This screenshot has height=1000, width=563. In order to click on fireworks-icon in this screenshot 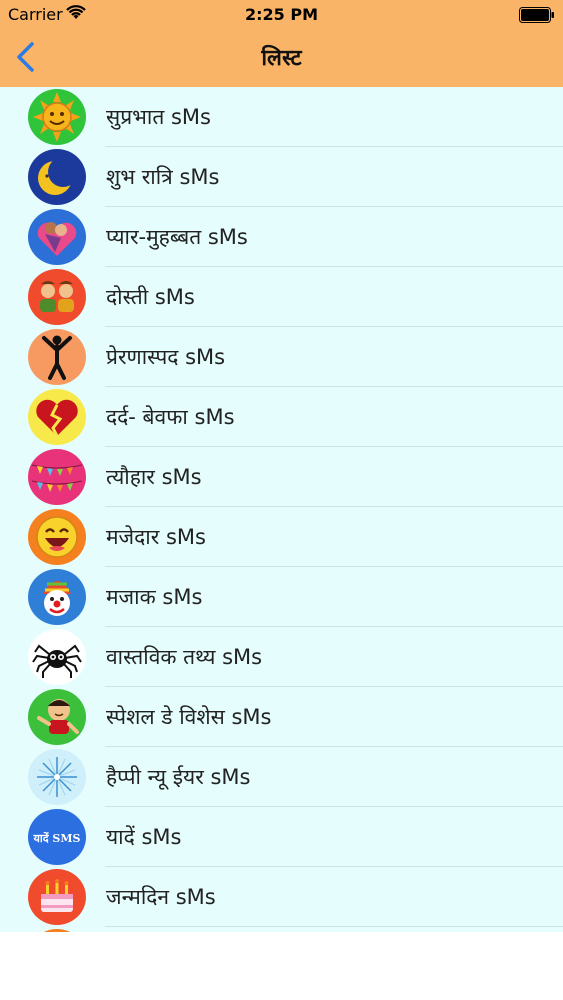, I will do `click(57, 777)`.